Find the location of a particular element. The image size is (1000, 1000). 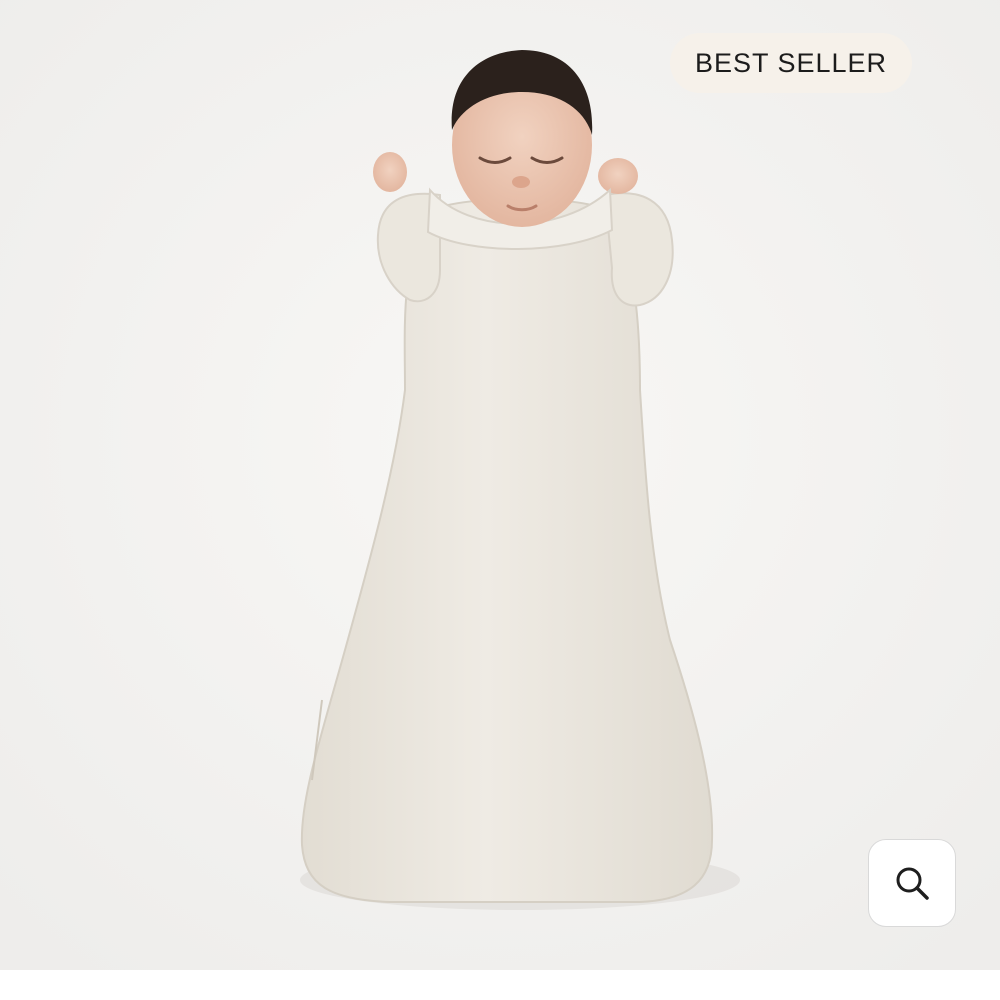

best-seller-label: BEST SELLER is located at coordinates (791, 62).